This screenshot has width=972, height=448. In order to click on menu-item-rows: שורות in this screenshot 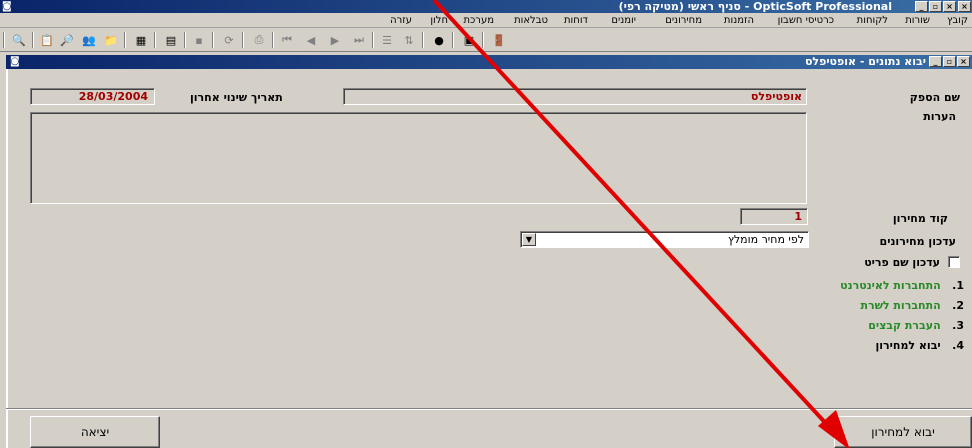, I will do `click(917, 20)`.